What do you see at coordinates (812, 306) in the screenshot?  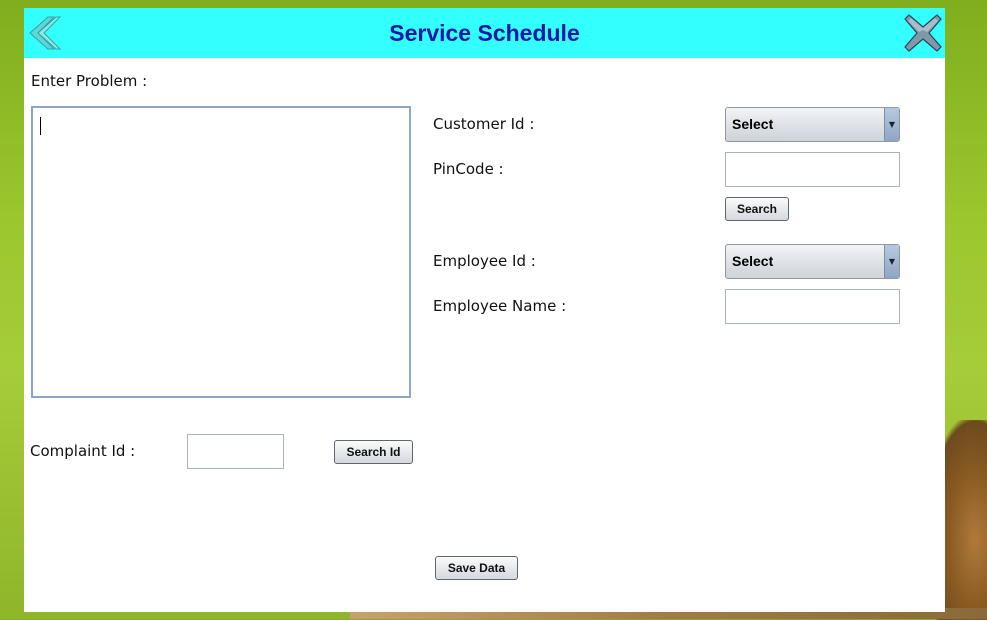 I see `employee-name-input` at bounding box center [812, 306].